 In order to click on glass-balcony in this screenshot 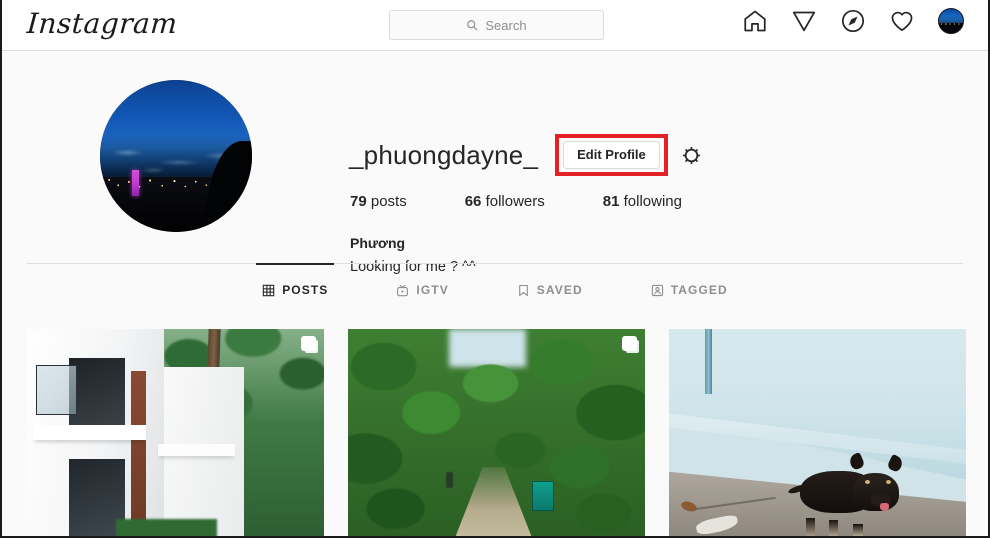, I will do `click(56, 389)`.